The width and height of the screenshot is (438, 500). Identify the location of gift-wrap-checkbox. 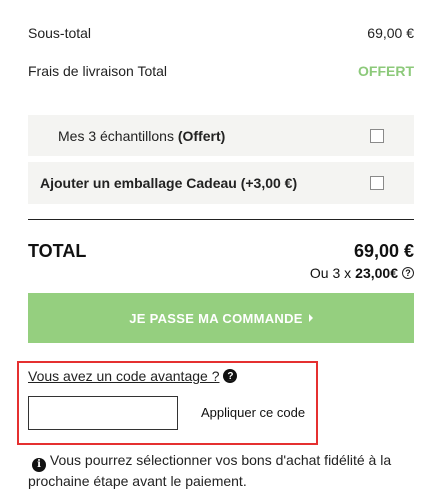
(377, 183).